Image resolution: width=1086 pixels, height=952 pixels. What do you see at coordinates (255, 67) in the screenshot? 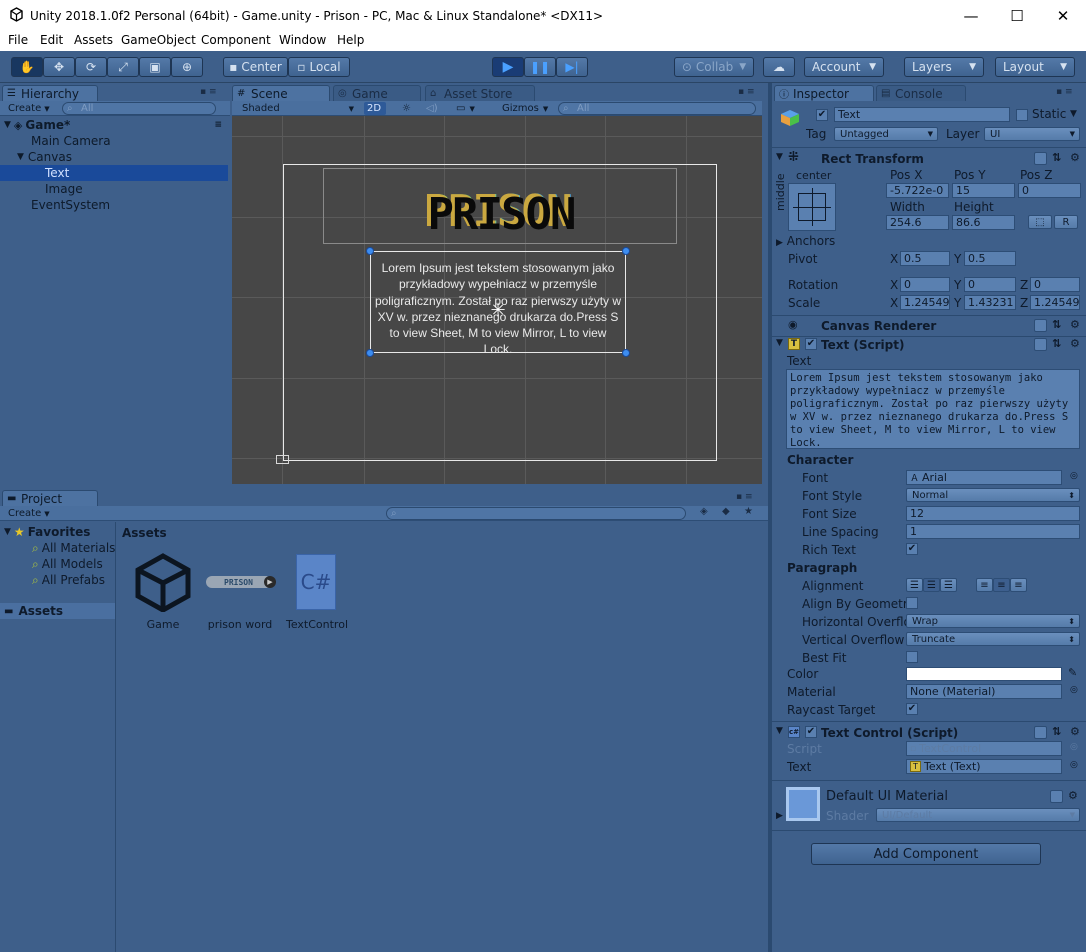
I see `pivot-center-button: ▪ Center` at bounding box center [255, 67].